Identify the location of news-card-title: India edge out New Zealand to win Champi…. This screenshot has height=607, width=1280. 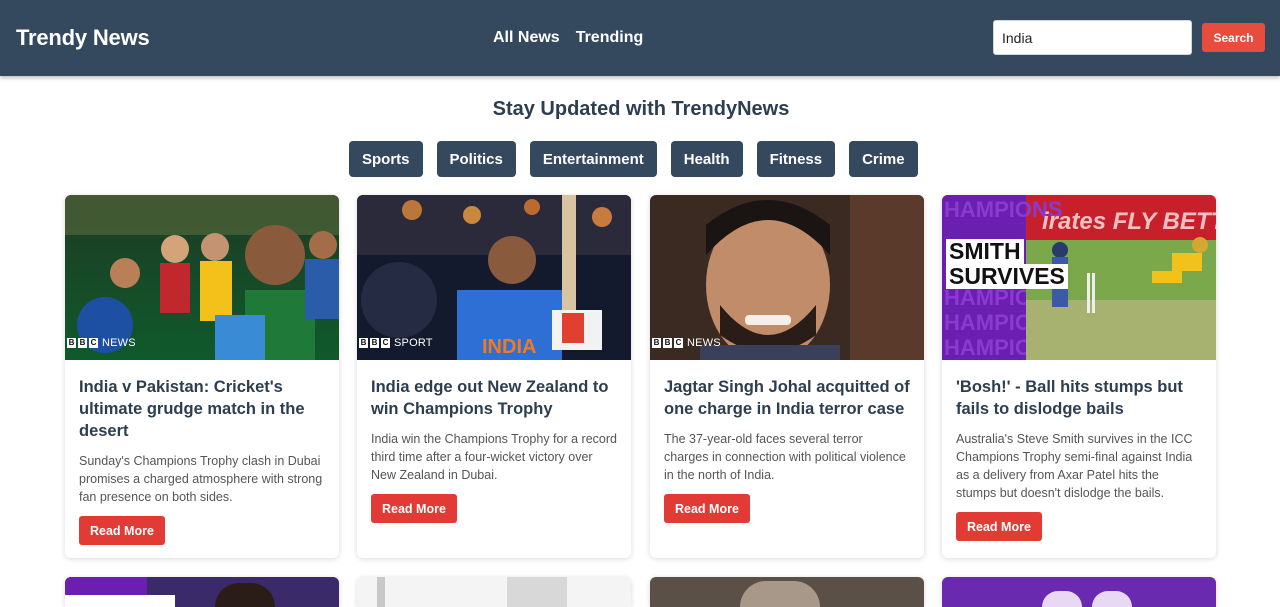
(494, 398).